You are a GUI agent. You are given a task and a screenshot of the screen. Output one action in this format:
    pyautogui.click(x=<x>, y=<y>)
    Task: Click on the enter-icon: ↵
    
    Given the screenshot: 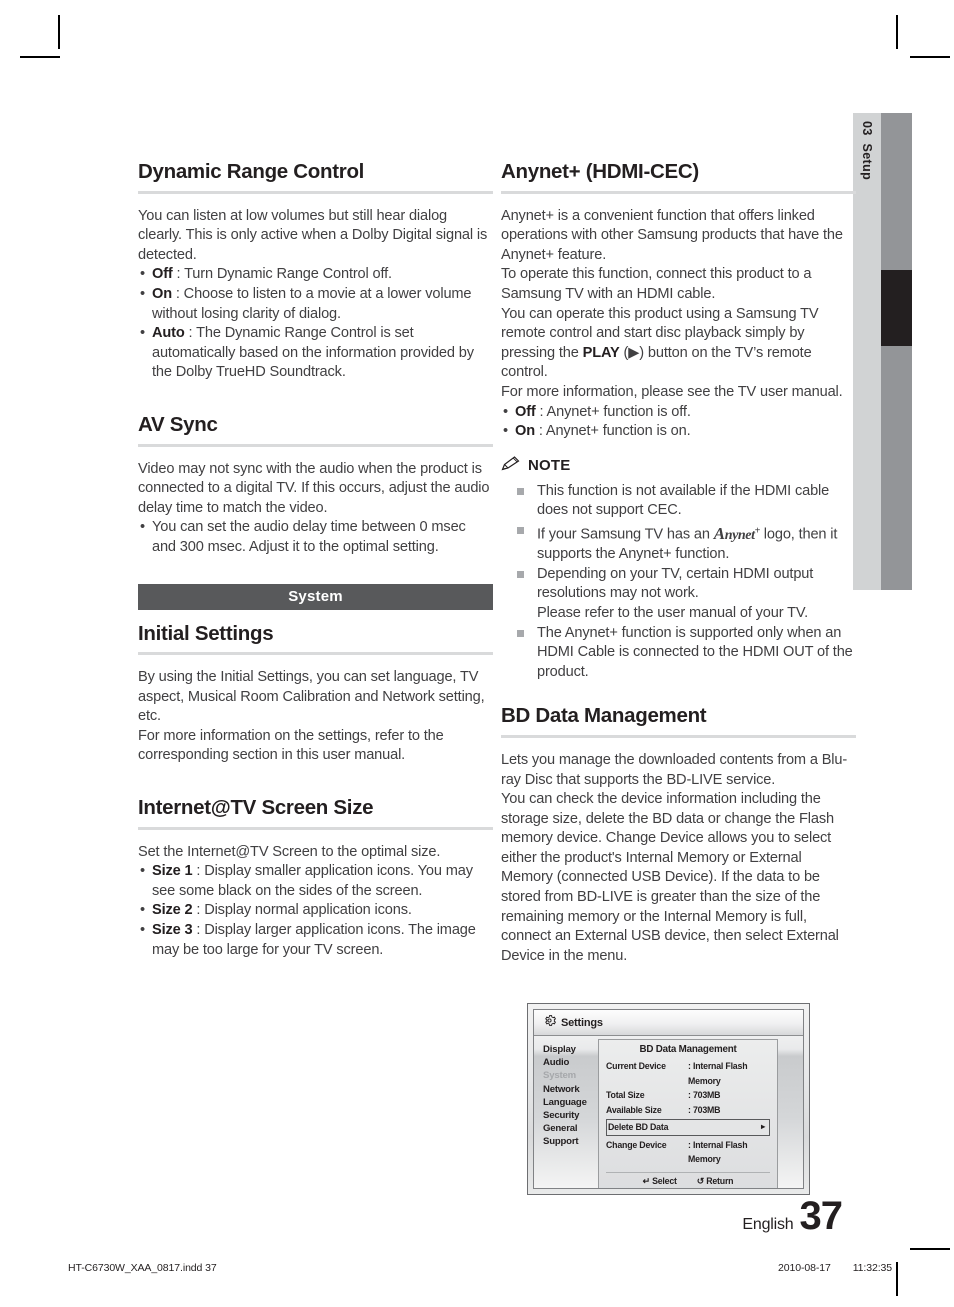 What is the action you would take?
    pyautogui.click(x=646, y=1180)
    